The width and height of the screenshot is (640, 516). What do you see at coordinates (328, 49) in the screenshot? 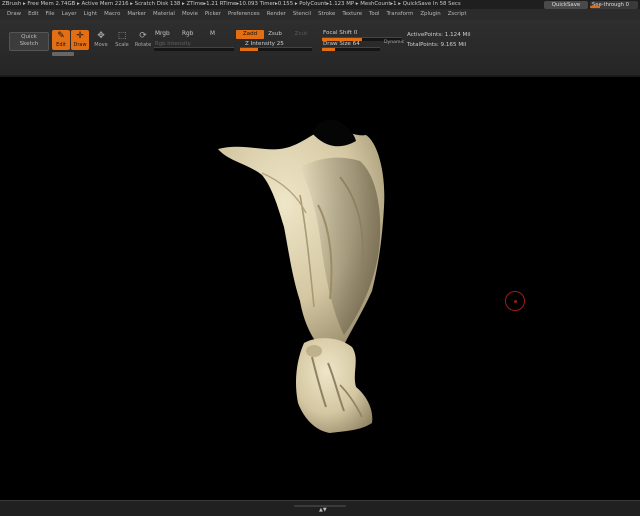
I see `draw-size-fill` at bounding box center [328, 49].